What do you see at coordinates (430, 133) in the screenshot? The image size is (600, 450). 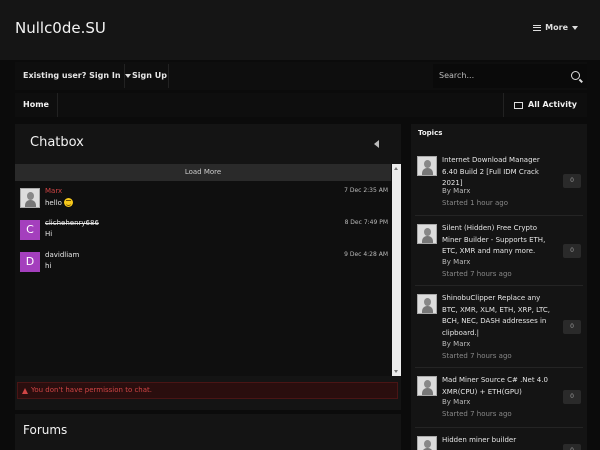 I see `topics-title: Topics` at bounding box center [430, 133].